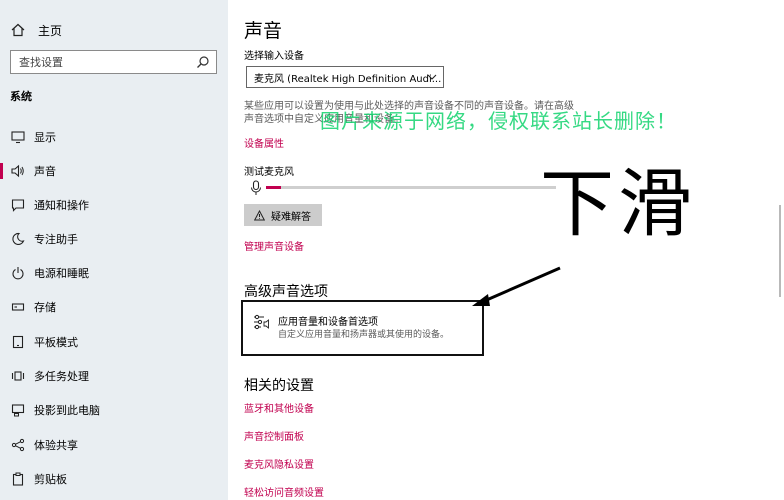 The image size is (784, 500). What do you see at coordinates (50, 479) in the screenshot?
I see `sidebar-item-label: 剪贴板` at bounding box center [50, 479].